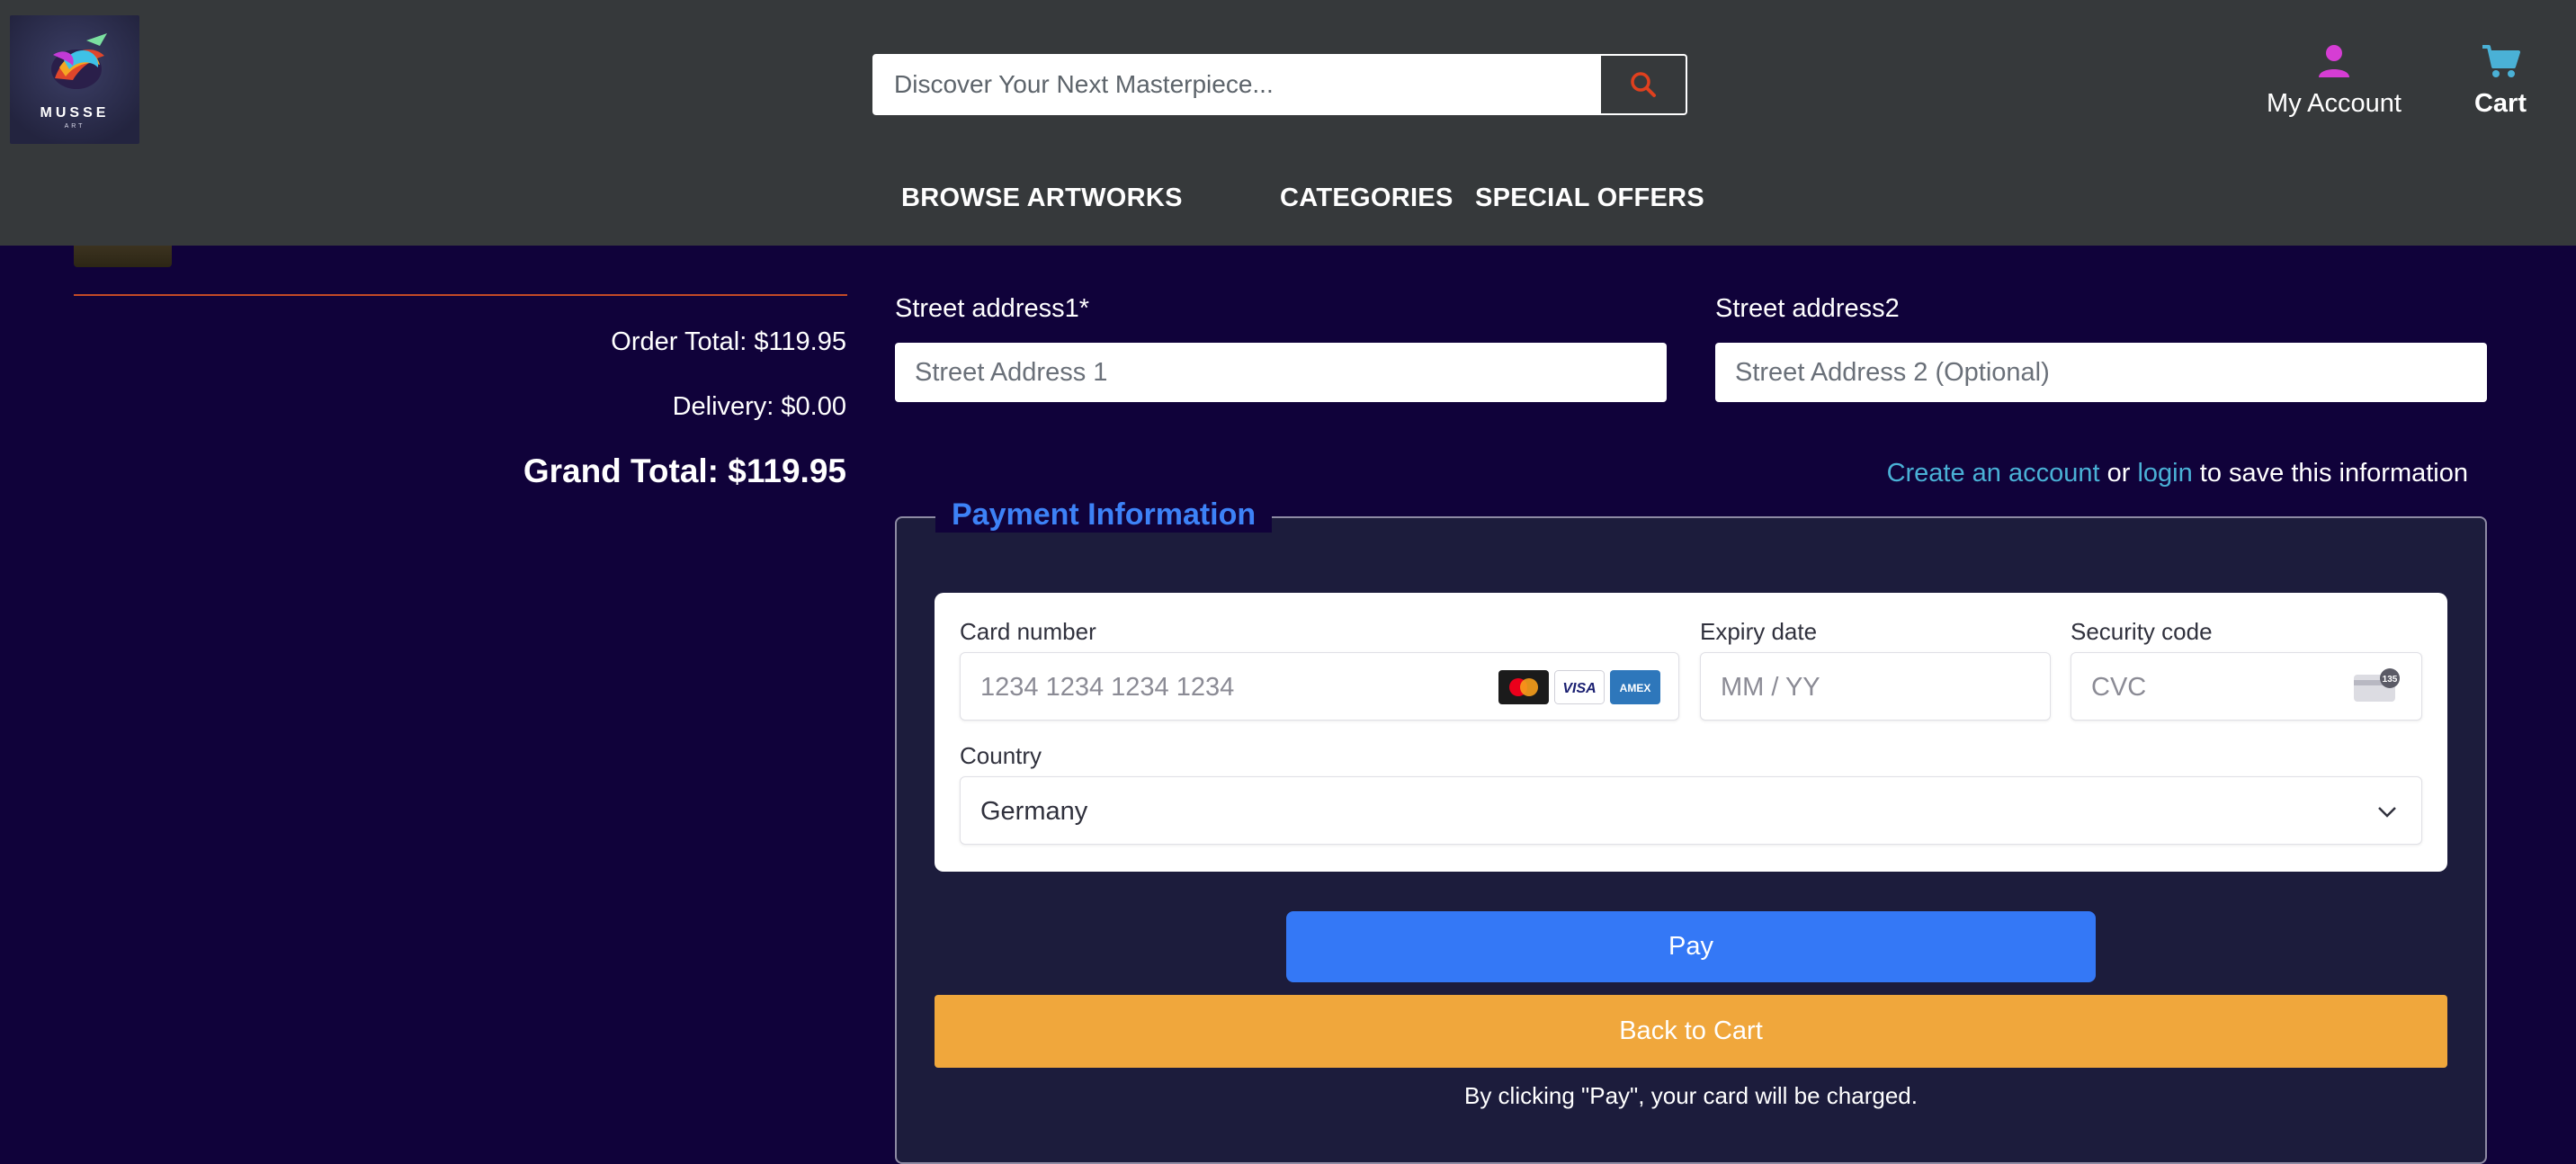  What do you see at coordinates (2330, 474) in the screenshot?
I see `save-info-suffix: to save this information` at bounding box center [2330, 474].